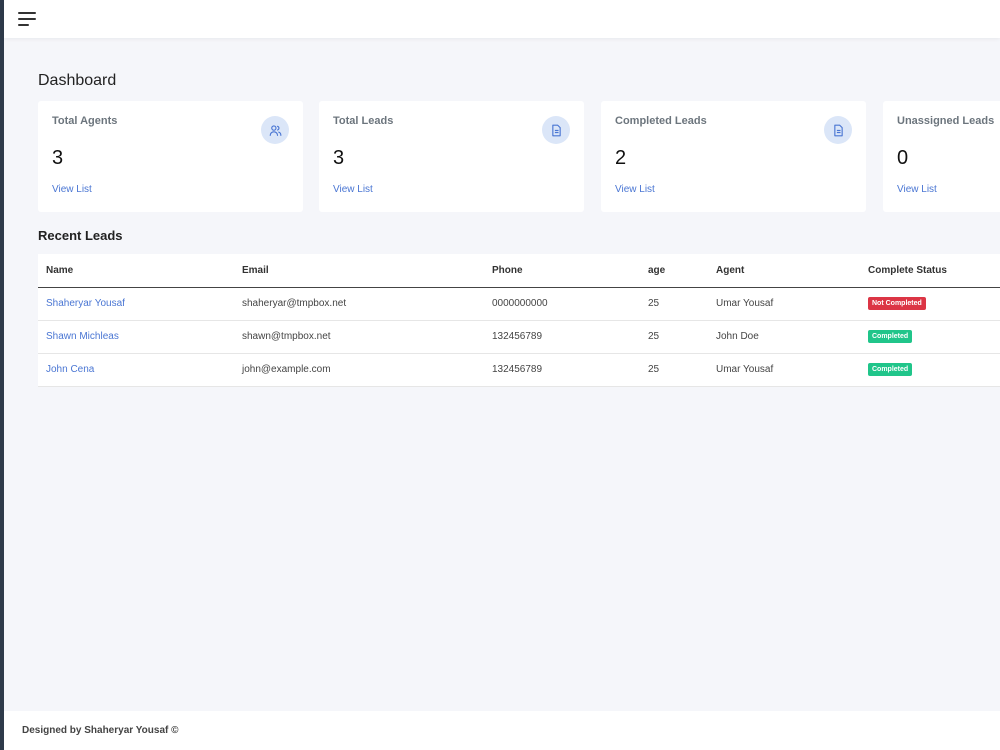 The width and height of the screenshot is (1000, 750). Describe the element at coordinates (621, 158) in the screenshot. I see `card-value: 2` at that location.